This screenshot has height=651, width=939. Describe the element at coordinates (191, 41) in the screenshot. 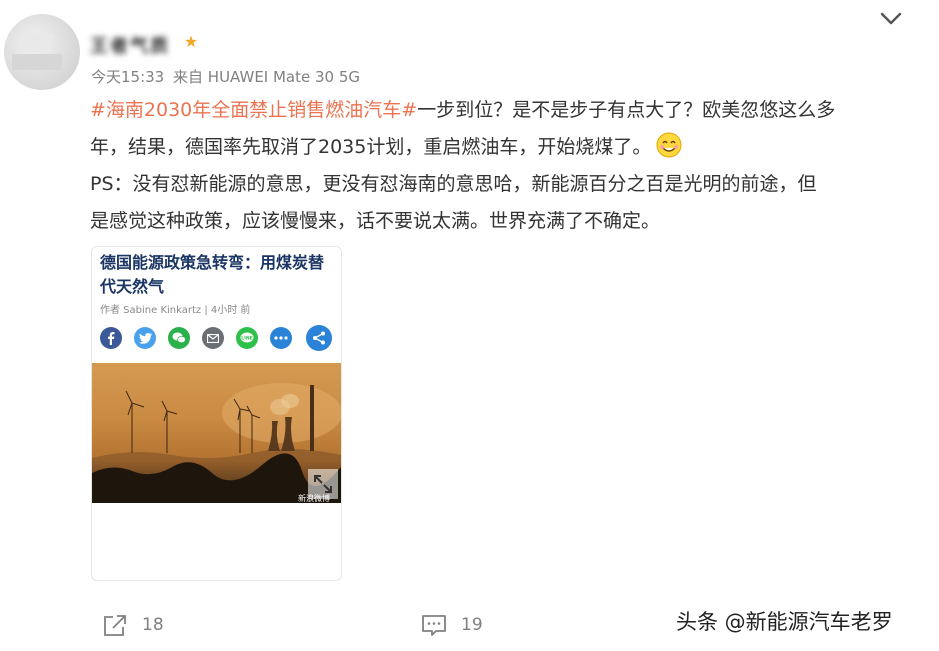

I see `vip-badge-icon: ★` at that location.